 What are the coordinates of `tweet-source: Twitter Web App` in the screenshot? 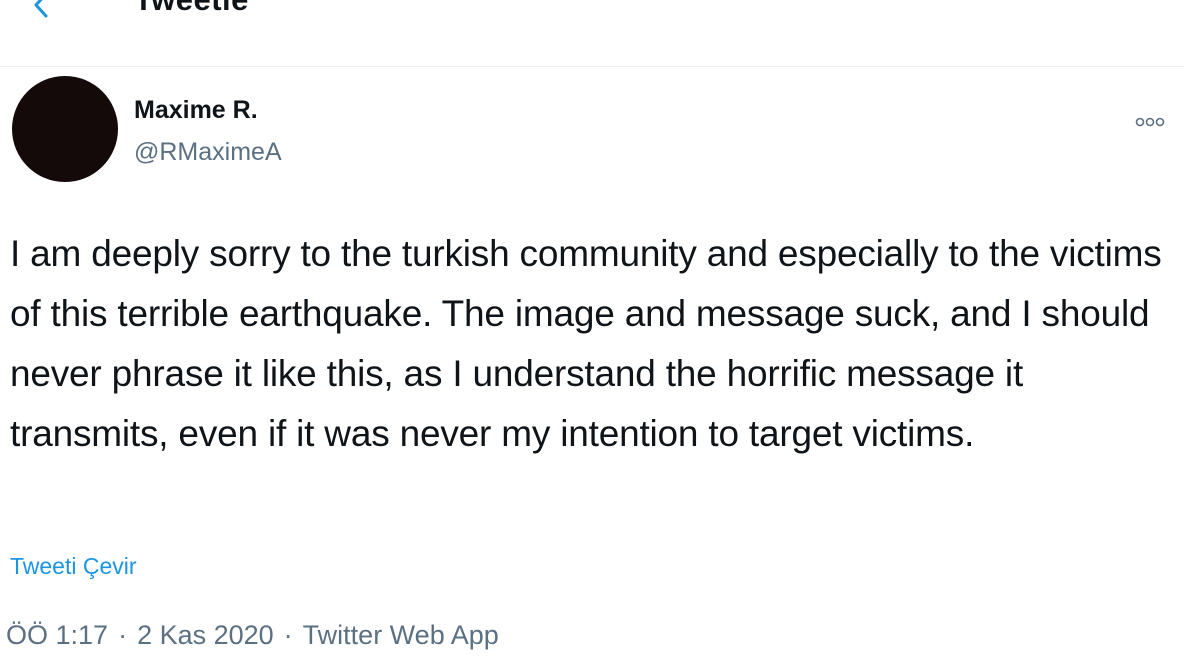 It's located at (401, 635).